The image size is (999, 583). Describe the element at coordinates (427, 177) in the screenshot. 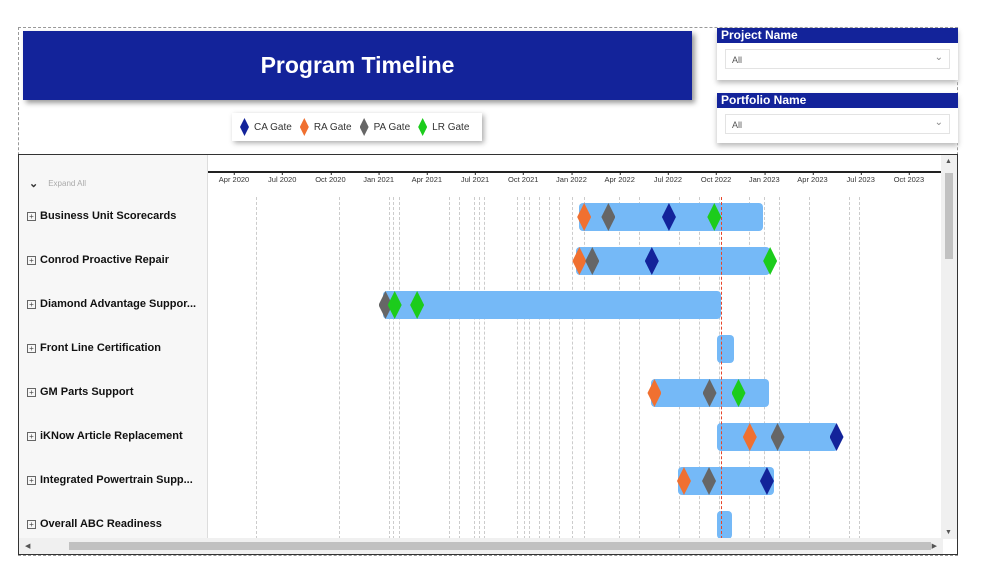

I see `axis-tick-label: Apr 2021` at that location.